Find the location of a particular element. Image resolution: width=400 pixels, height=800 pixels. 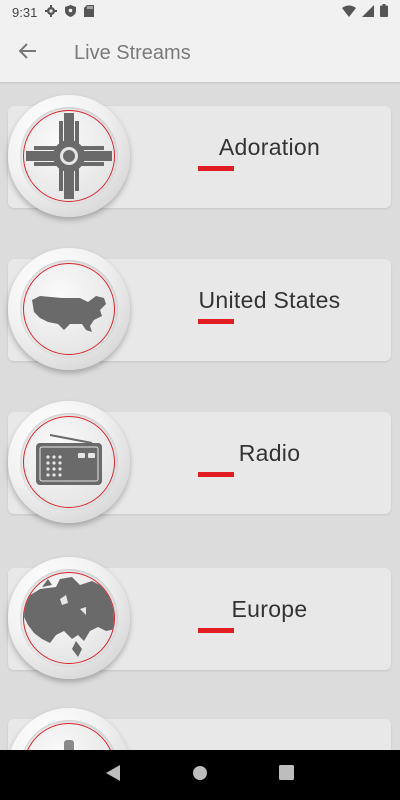

status-right is located at coordinates (365, 12).